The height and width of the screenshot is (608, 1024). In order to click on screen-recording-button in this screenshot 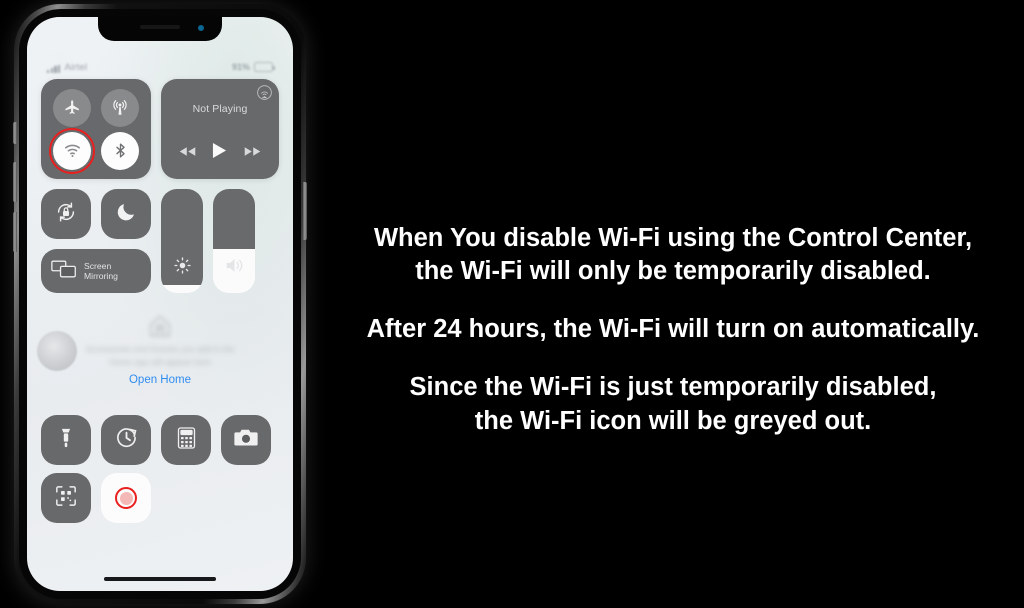, I will do `click(126, 498)`.